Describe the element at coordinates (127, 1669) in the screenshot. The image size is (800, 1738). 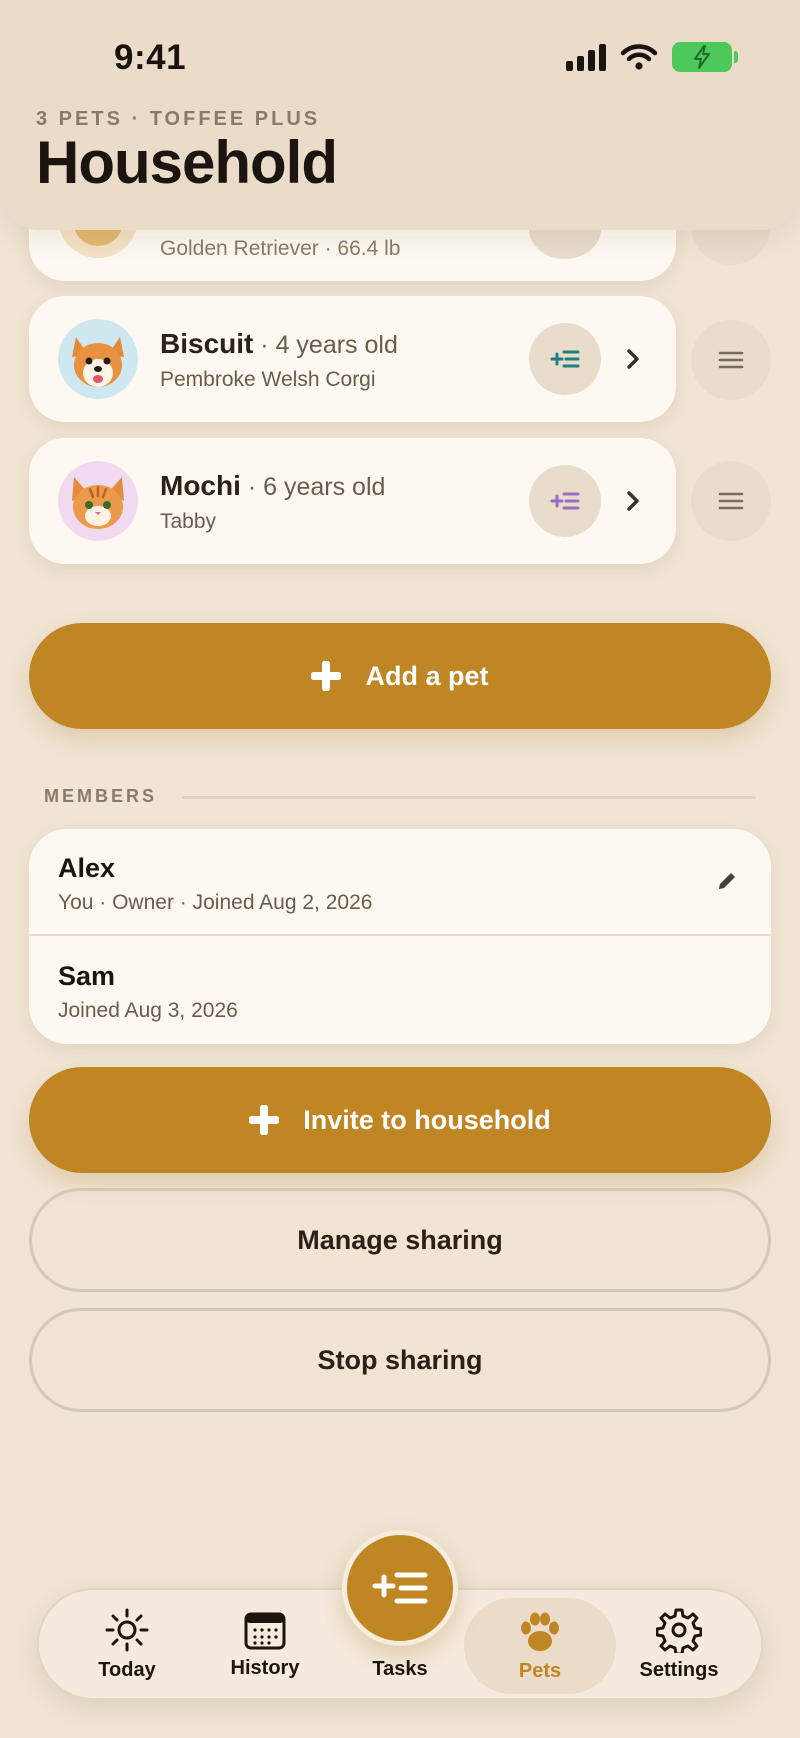
I see `tab-label: Today` at that location.